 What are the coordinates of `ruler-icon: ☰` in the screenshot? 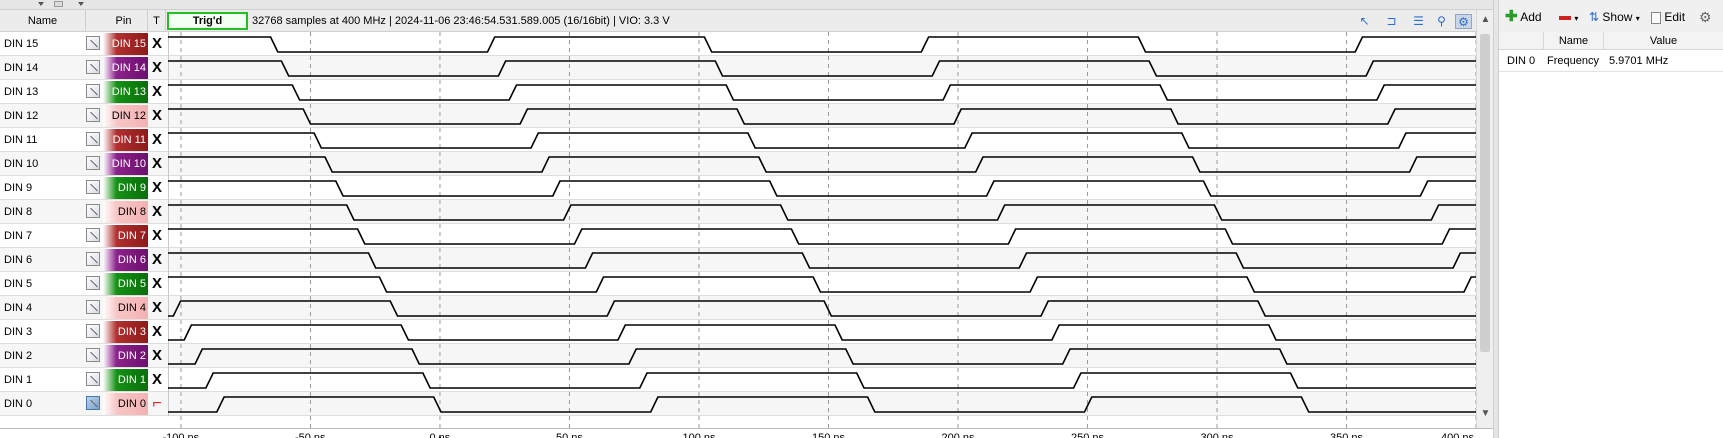 It's located at (1418, 21).